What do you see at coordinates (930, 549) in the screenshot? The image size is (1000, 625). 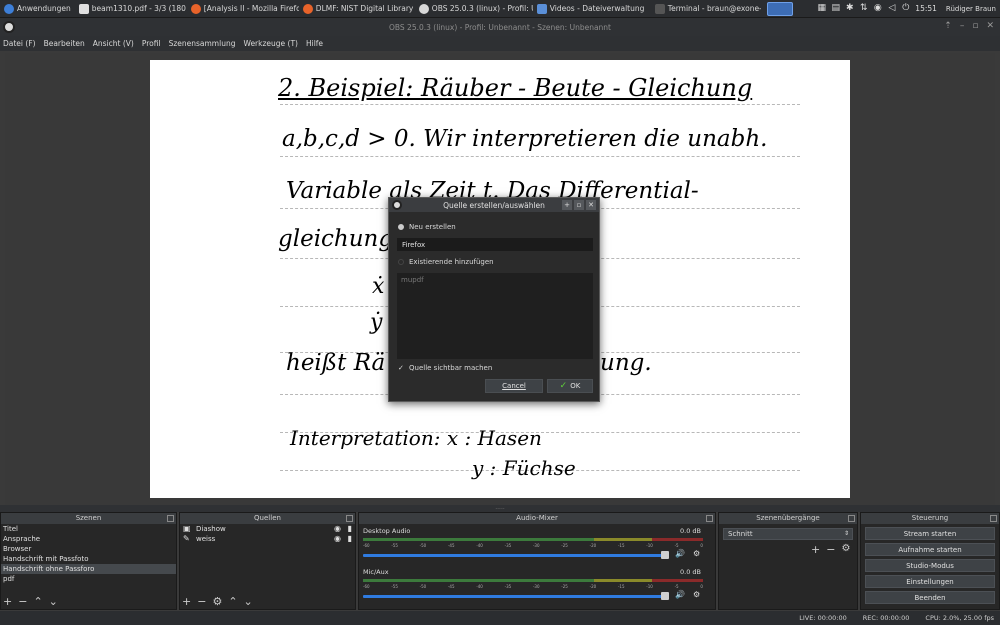 I see `start-recording-button: Aufnahme starten` at bounding box center [930, 549].